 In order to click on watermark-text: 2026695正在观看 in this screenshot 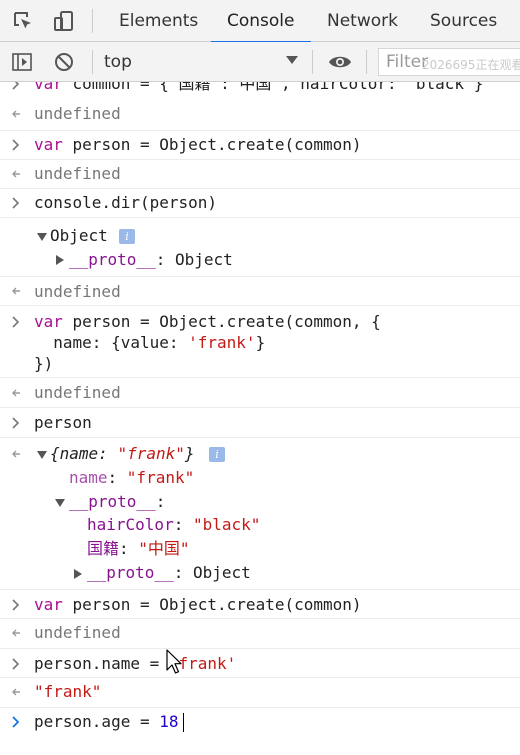, I will do `click(471, 65)`.